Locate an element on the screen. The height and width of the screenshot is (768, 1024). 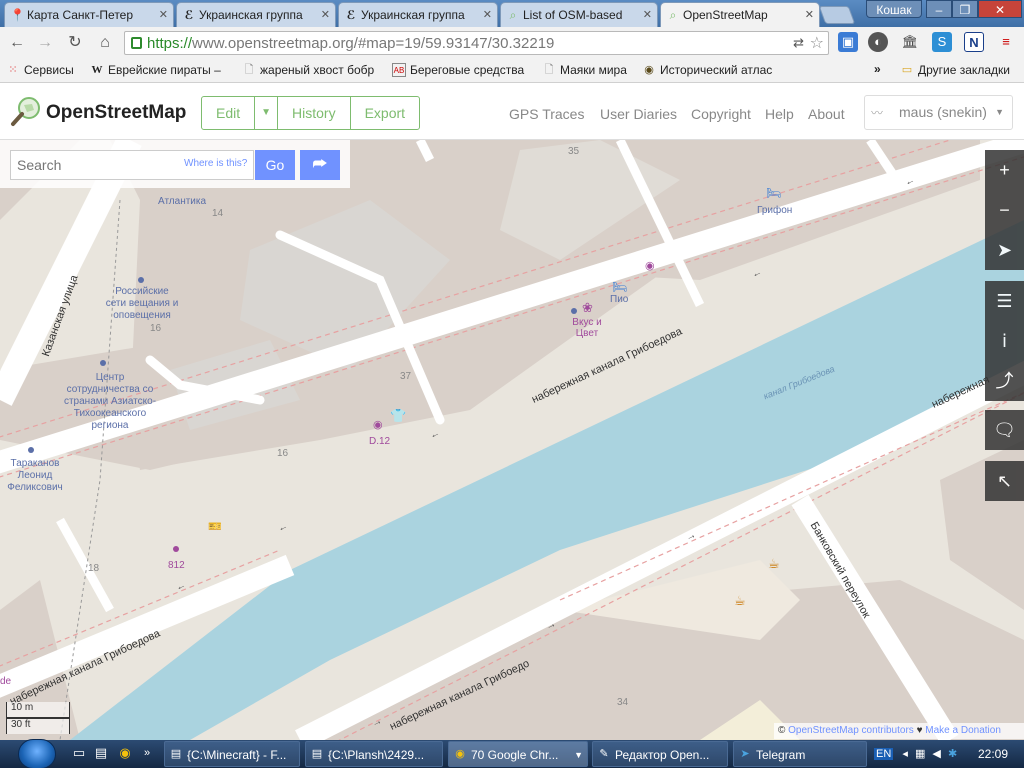
tab-ukrainian-group-1: ℰ Украинская группа ✕ is located at coordinates (256, 14).